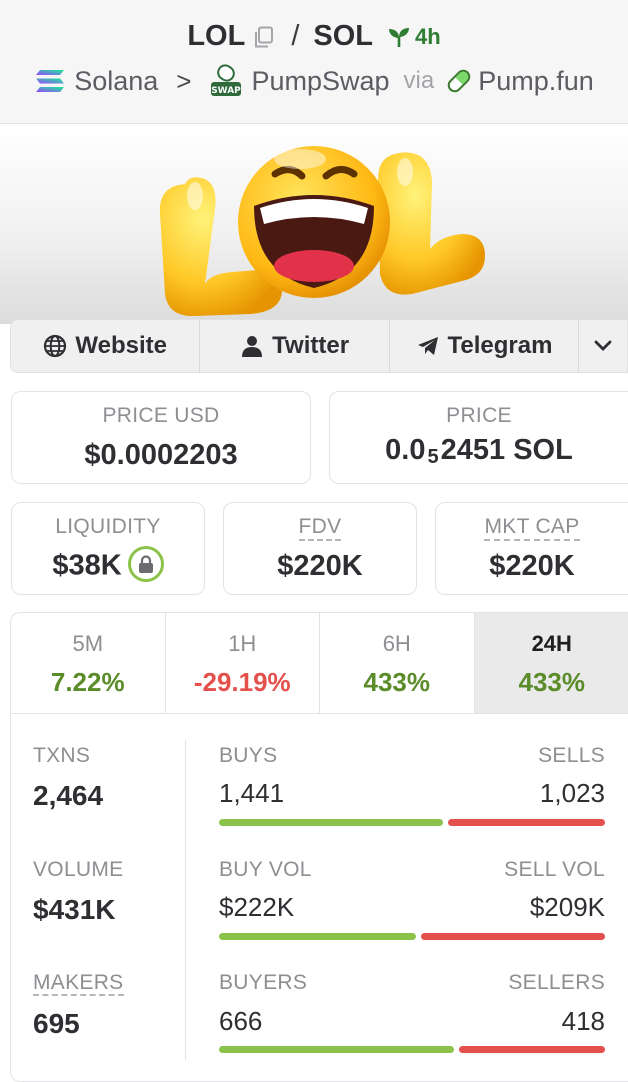 Image resolution: width=628 pixels, height=1082 pixels. Describe the element at coordinates (88, 663) in the screenshot. I see `tab-5m: 5M 7.22%` at that location.